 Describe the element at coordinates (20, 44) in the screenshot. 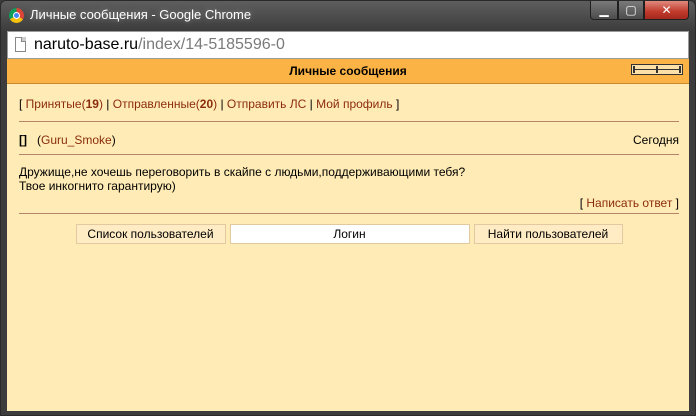

I see `page-icon` at that location.